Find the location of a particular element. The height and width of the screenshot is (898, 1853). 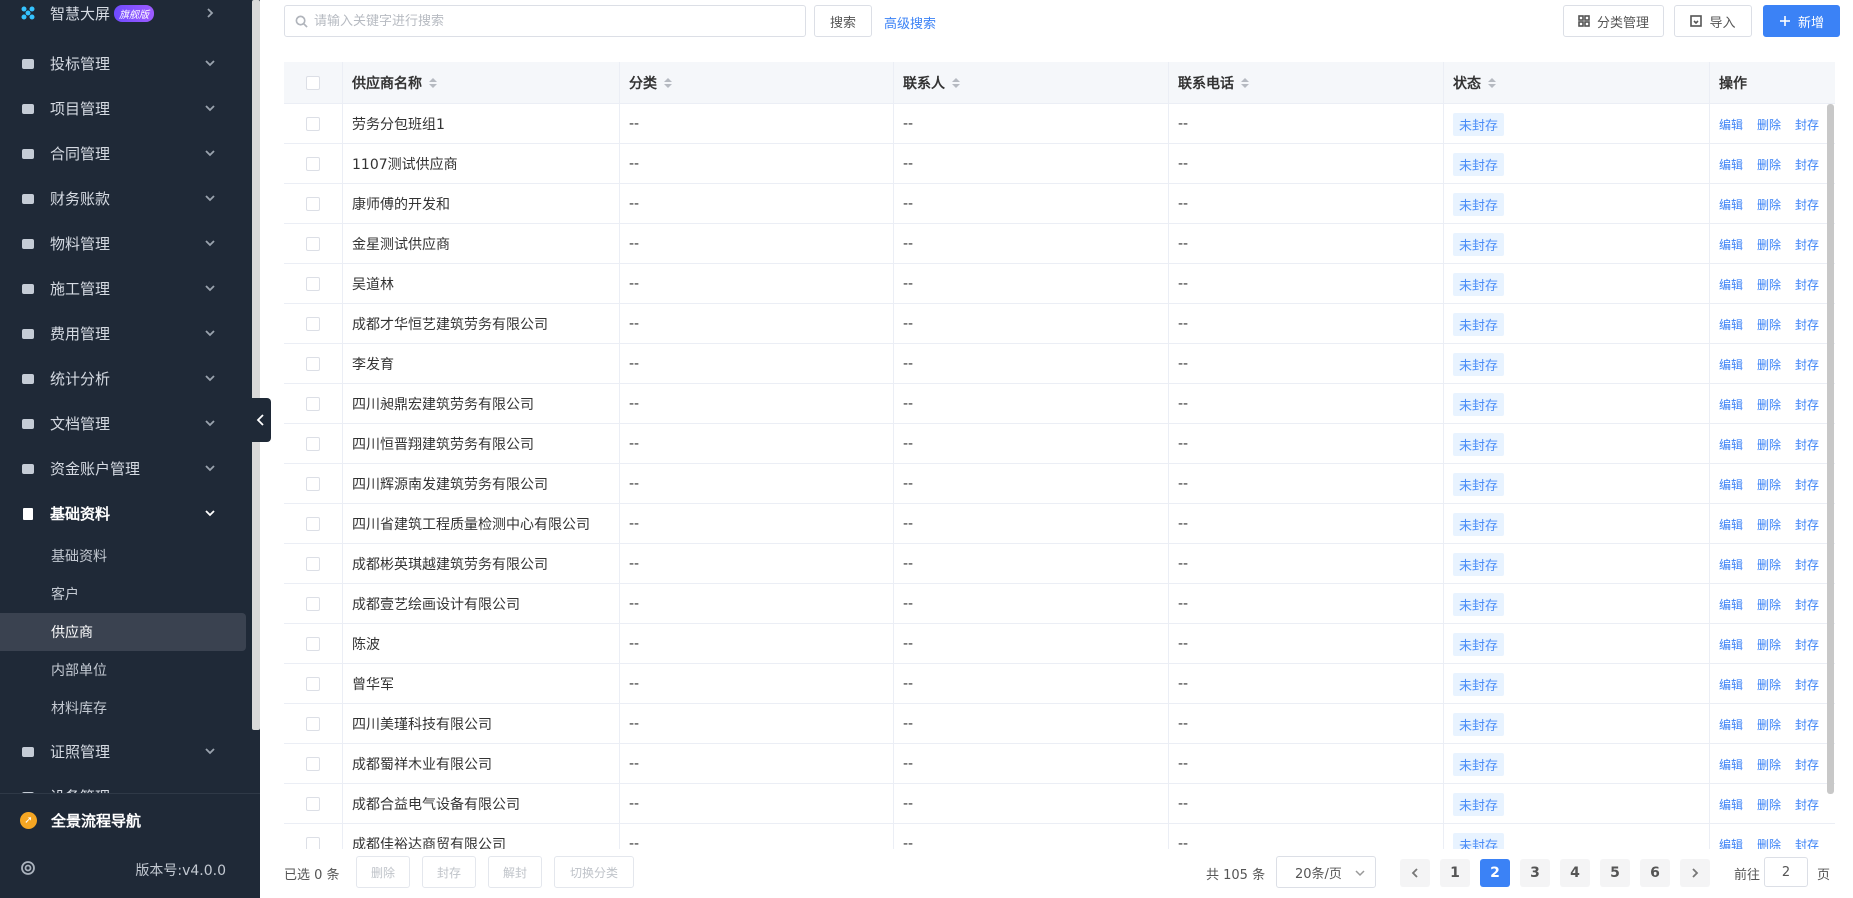

sidebar-item-5: 施工管理 is located at coordinates (126, 288).